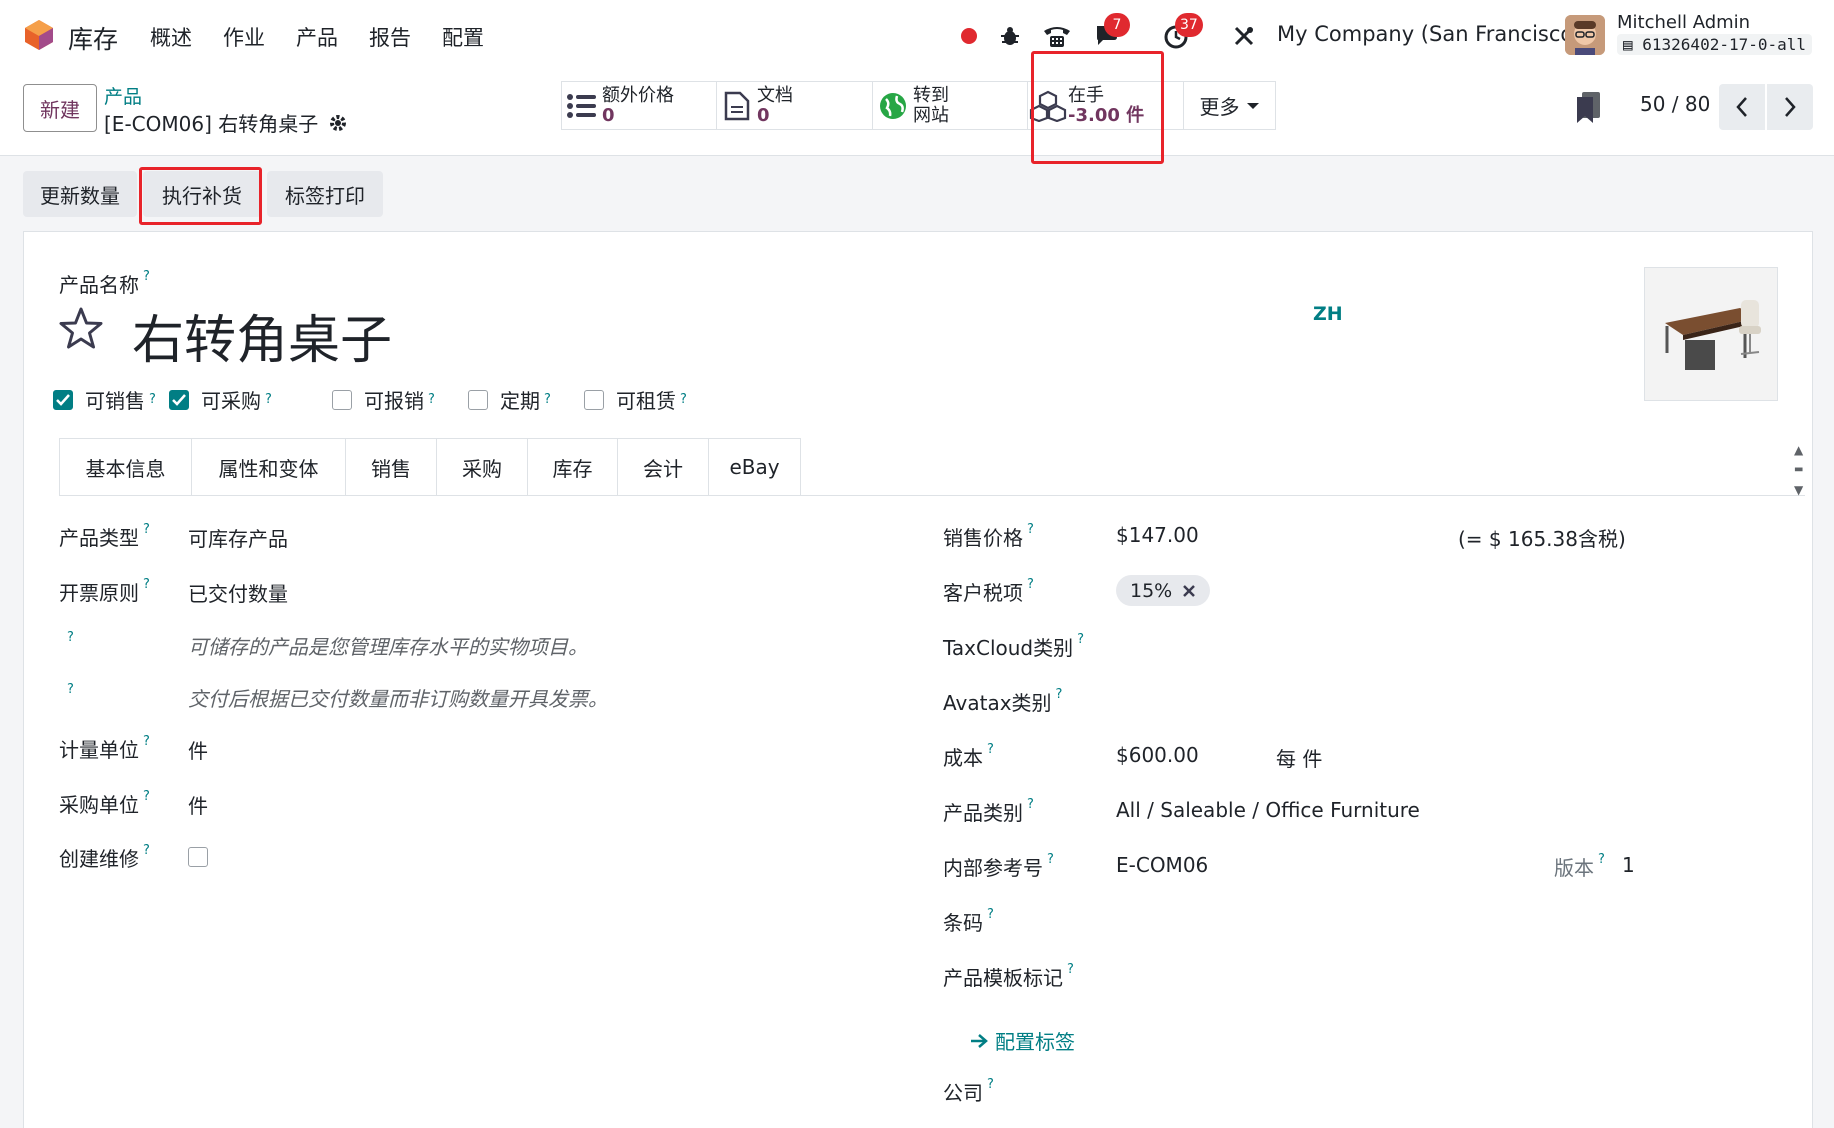 Image resolution: width=1834 pixels, height=1128 pixels. Describe the element at coordinates (969, 36) in the screenshot. I see `record-dot-icon` at that location.